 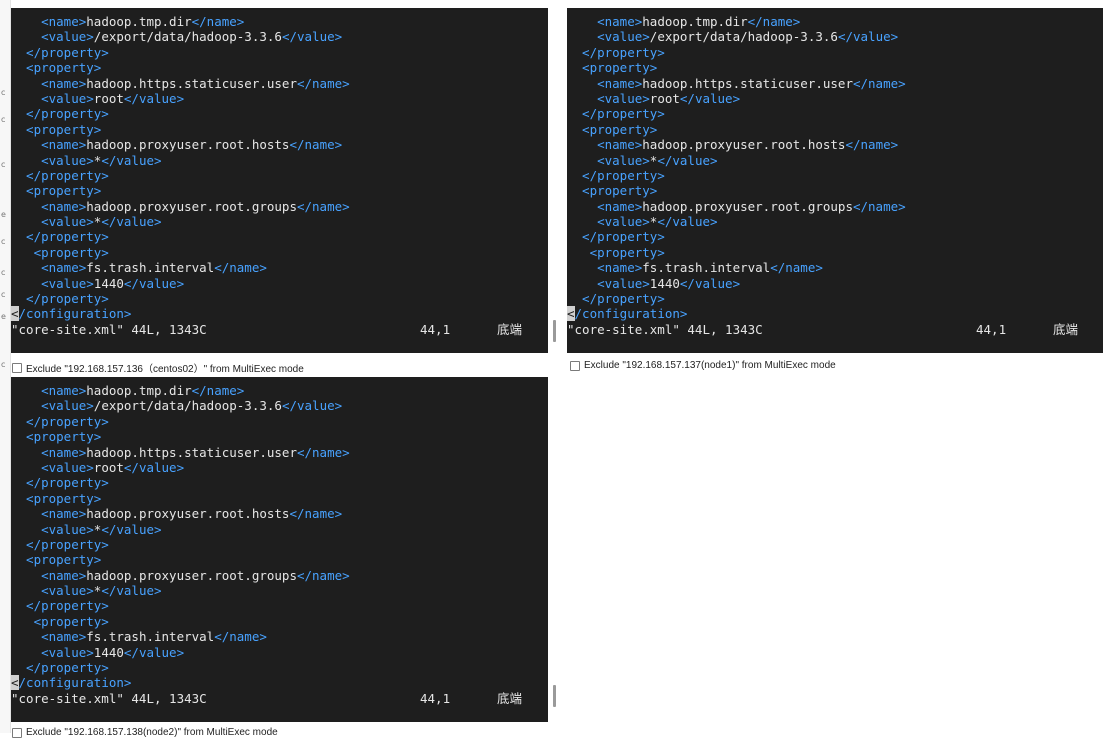 What do you see at coordinates (664, 98) in the screenshot?
I see `xml-value-text: root` at bounding box center [664, 98].